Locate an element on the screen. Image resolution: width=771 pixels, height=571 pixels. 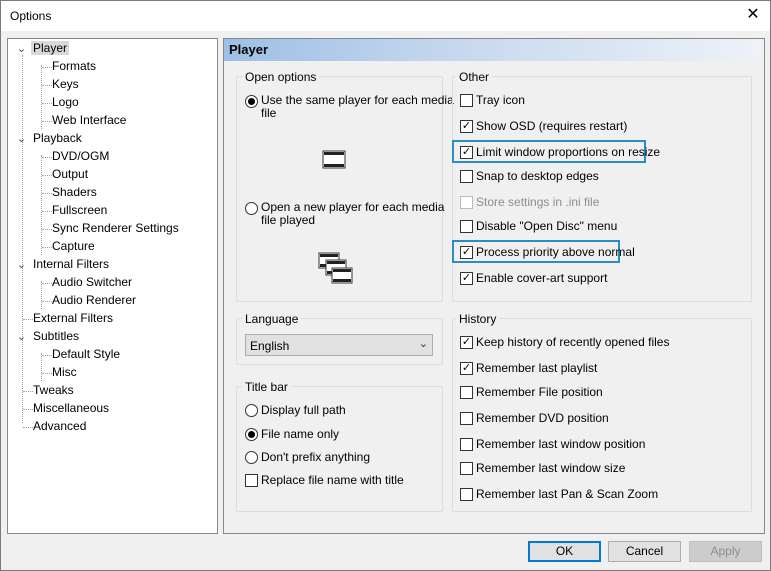
language-title: Language is located at coordinates (272, 319).